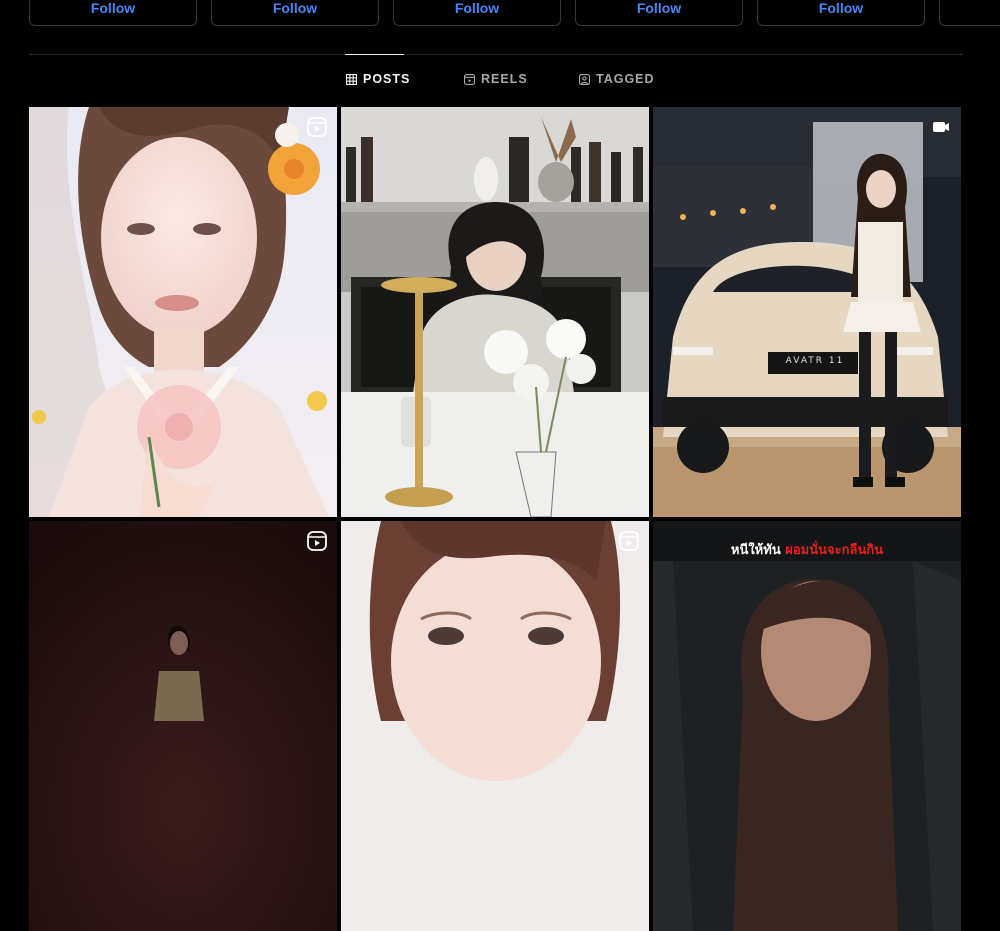 Image resolution: width=1000 pixels, height=931 pixels. I want to click on tab-label: POSTS, so click(387, 79).